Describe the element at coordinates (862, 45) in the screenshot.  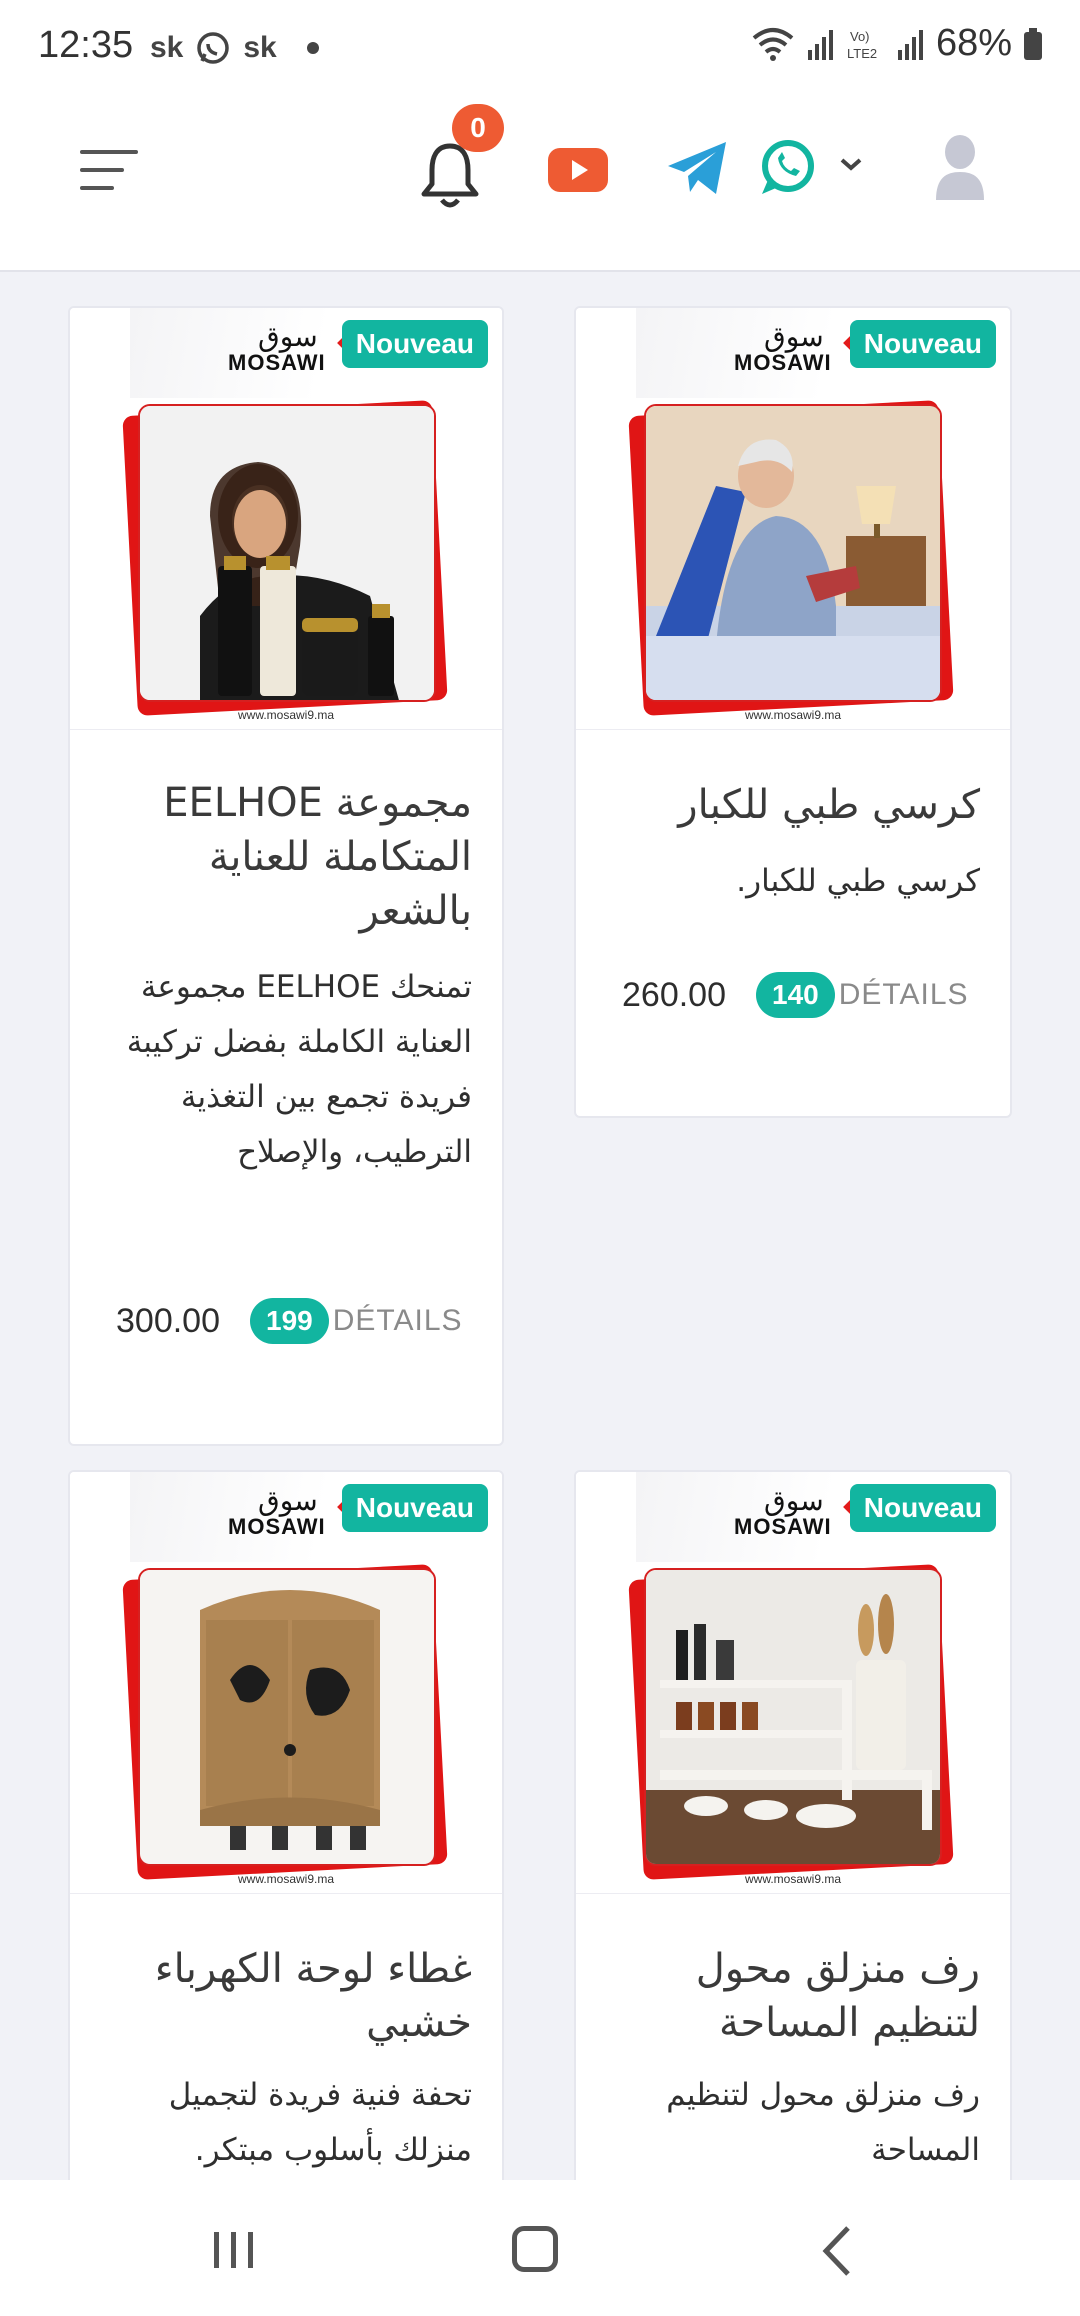
I see `volte-icon: Vo) LTE2` at that location.